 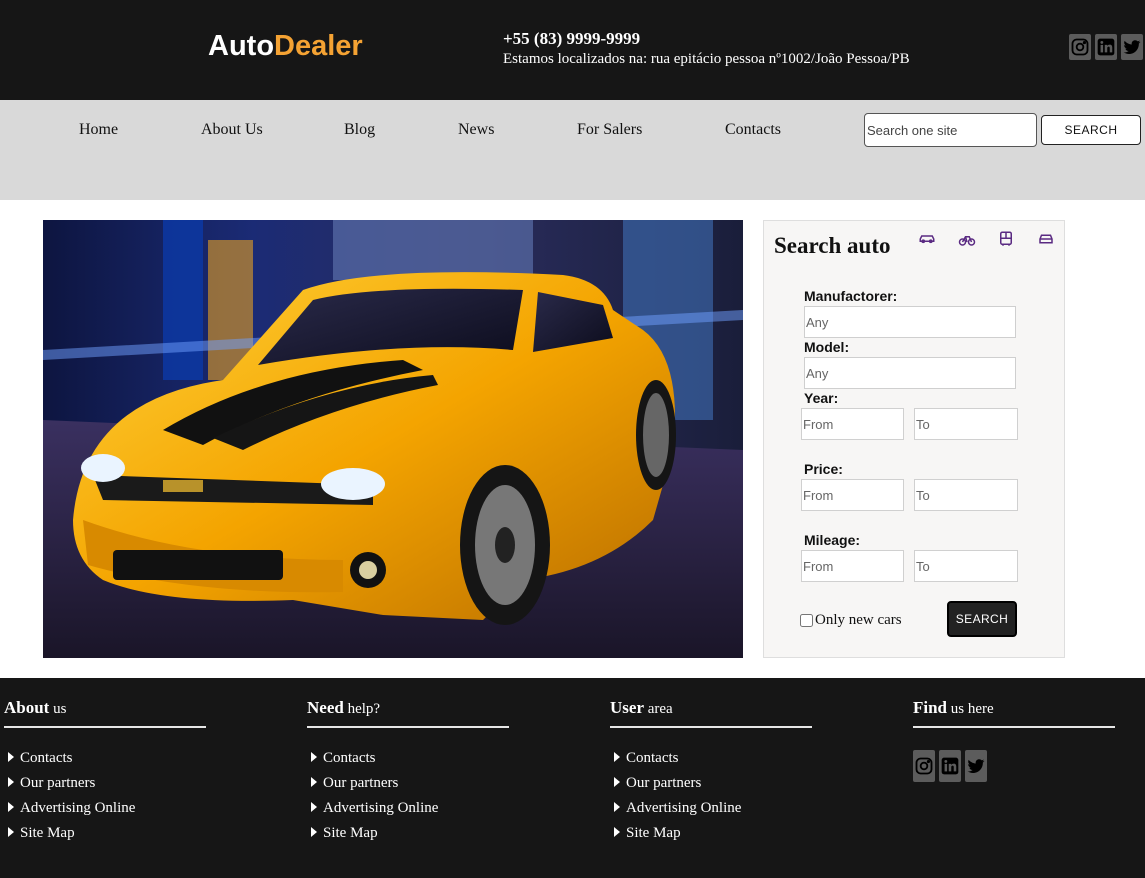 What do you see at coordinates (711, 713) in the screenshot?
I see `footer-heading-user-area: User area` at bounding box center [711, 713].